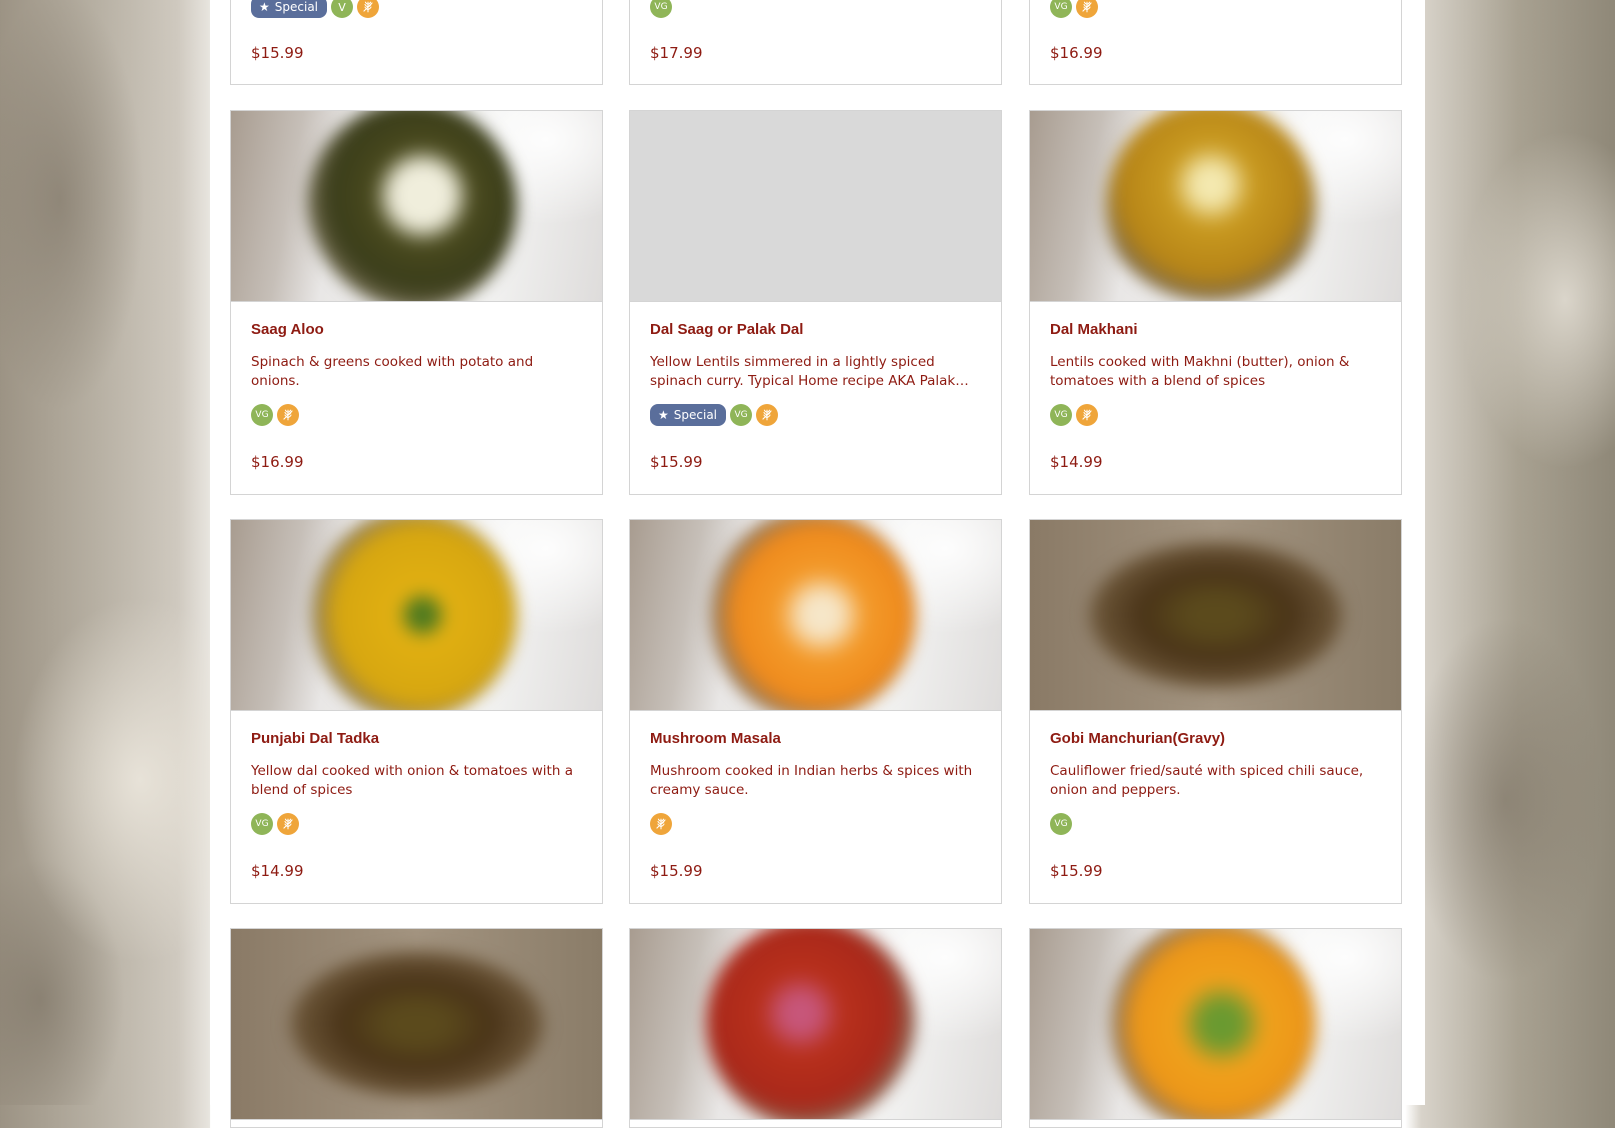 The image size is (1615, 1128). What do you see at coordinates (715, 738) in the screenshot?
I see `item-title: Mushroom Masala` at bounding box center [715, 738].